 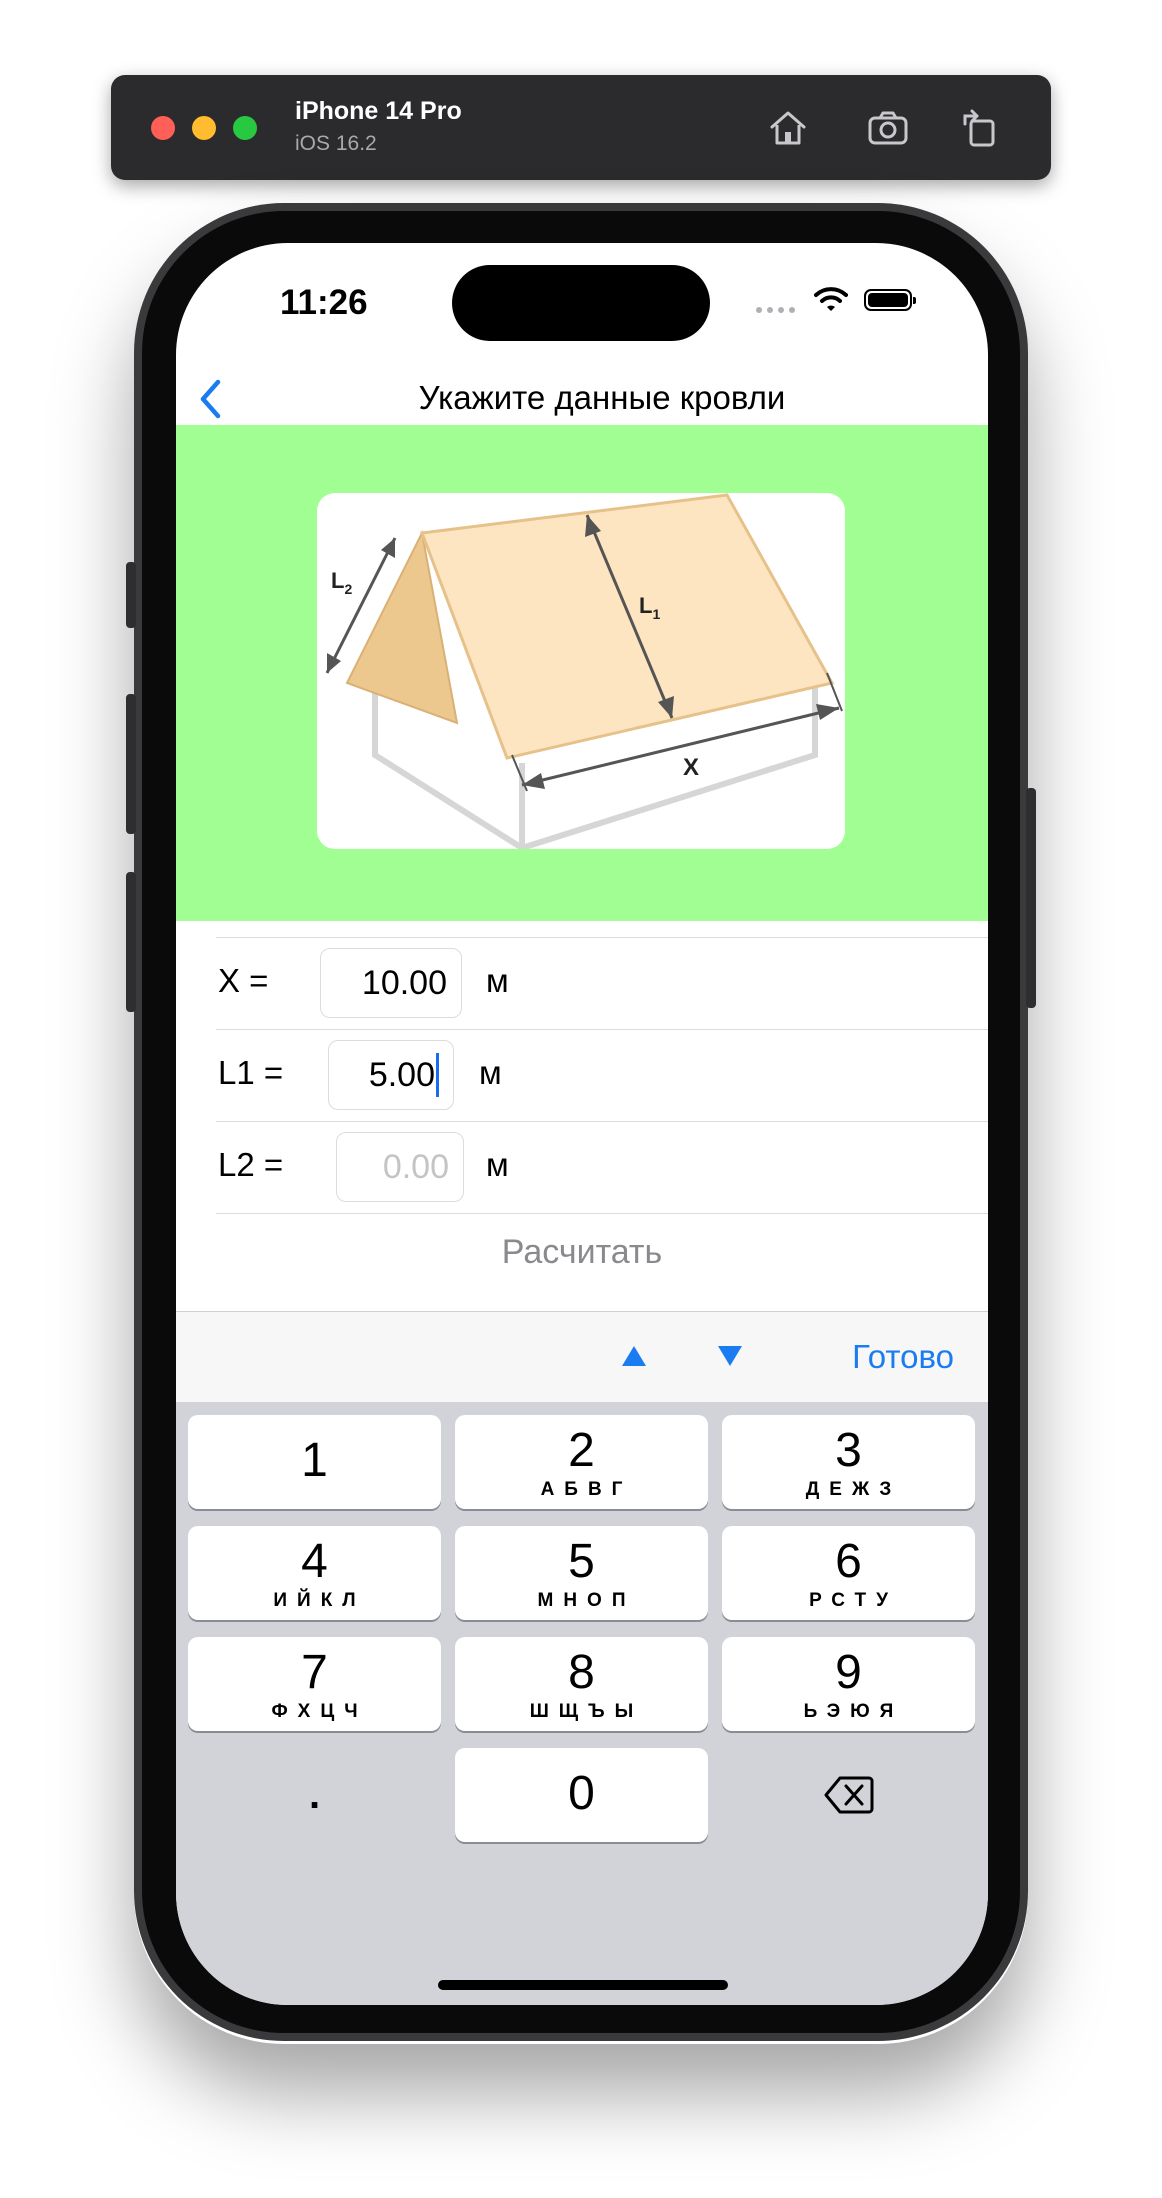 What do you see at coordinates (581, 127) in the screenshot?
I see `simulator-toolbar: iPhone 14 Pro iOS 16.2` at bounding box center [581, 127].